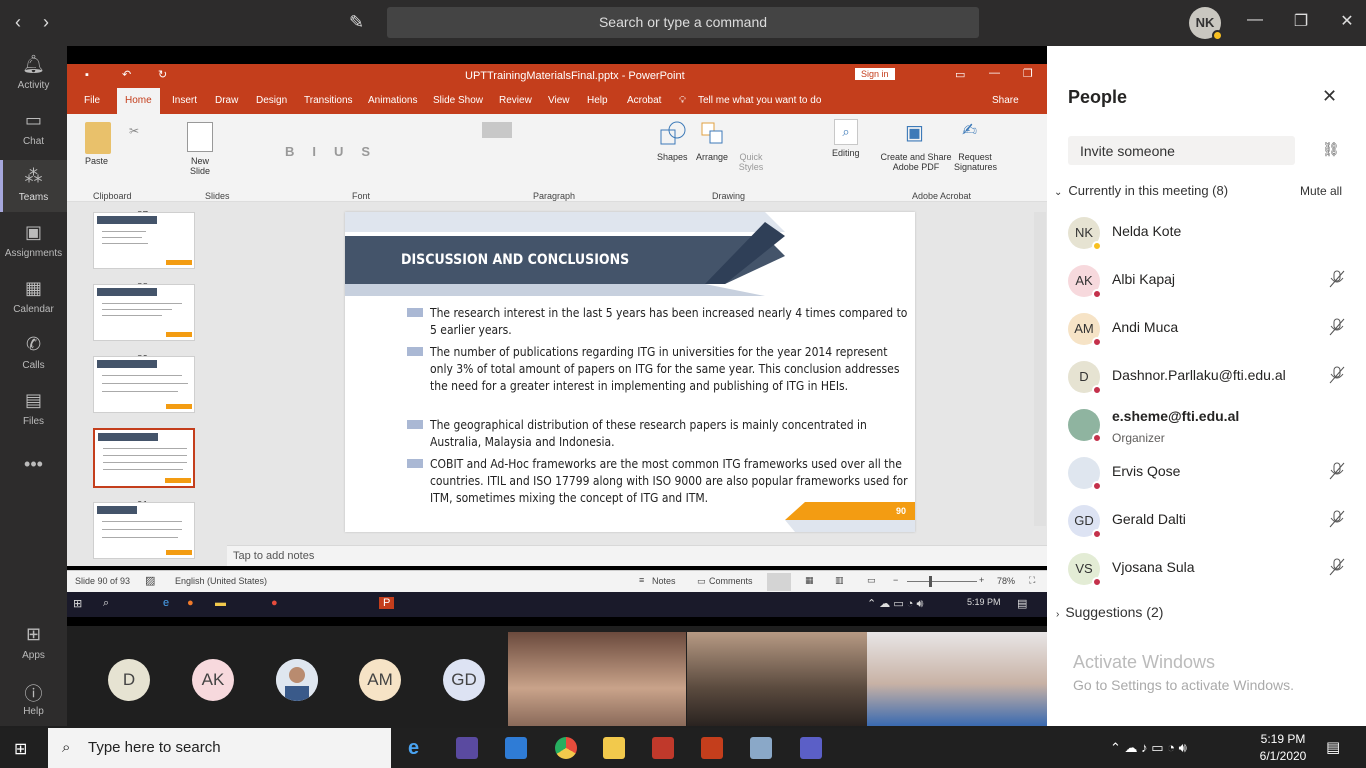  What do you see at coordinates (1329, 96) in the screenshot?
I see `close-icon: ✕` at bounding box center [1329, 96].